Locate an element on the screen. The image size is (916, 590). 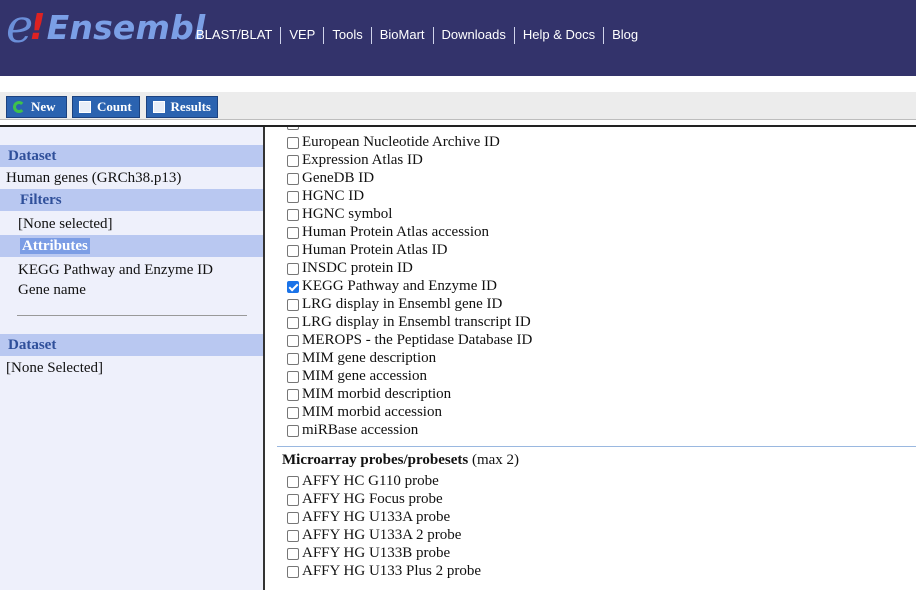
nav-blog: Blog is located at coordinates (625, 35).